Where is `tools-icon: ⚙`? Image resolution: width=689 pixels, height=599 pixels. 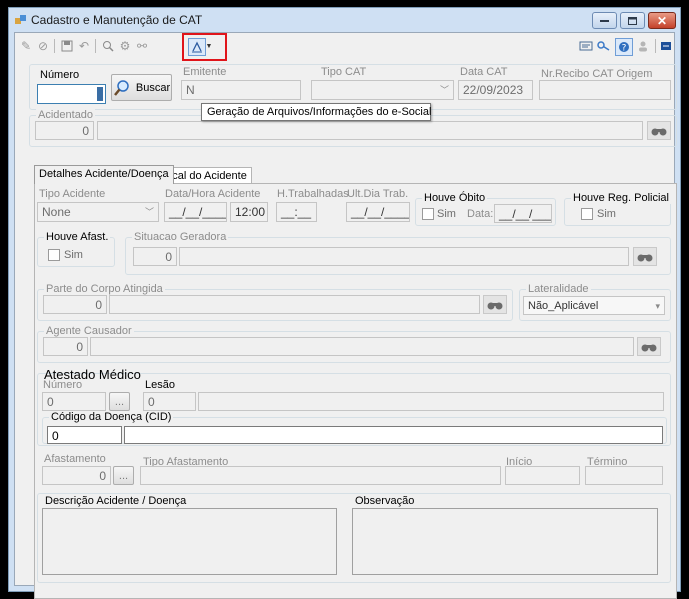 tools-icon: ⚙ is located at coordinates (125, 46).